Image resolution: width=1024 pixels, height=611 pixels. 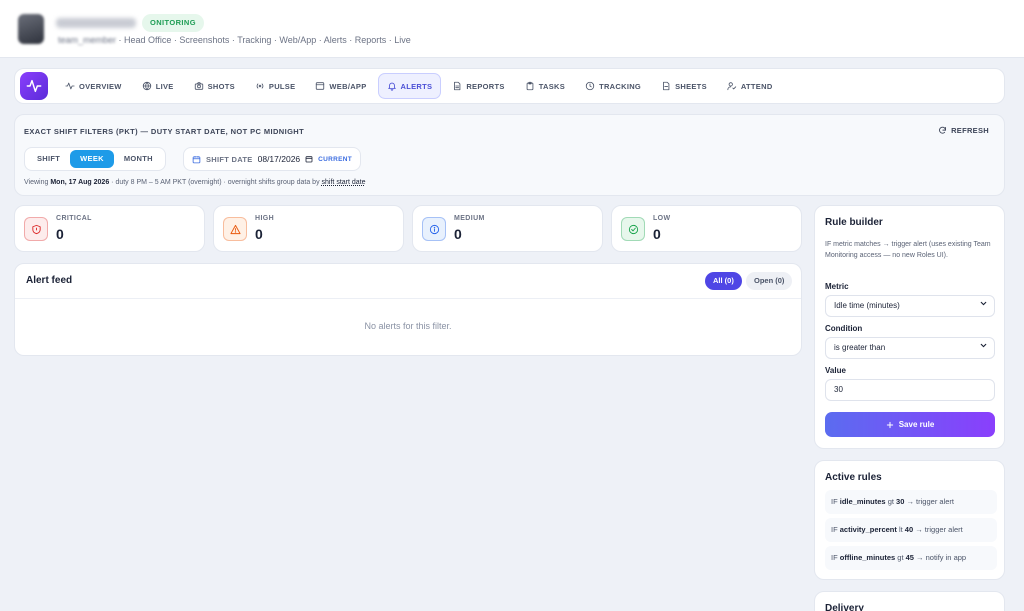 I want to click on camera-icon, so click(x=198, y=86).